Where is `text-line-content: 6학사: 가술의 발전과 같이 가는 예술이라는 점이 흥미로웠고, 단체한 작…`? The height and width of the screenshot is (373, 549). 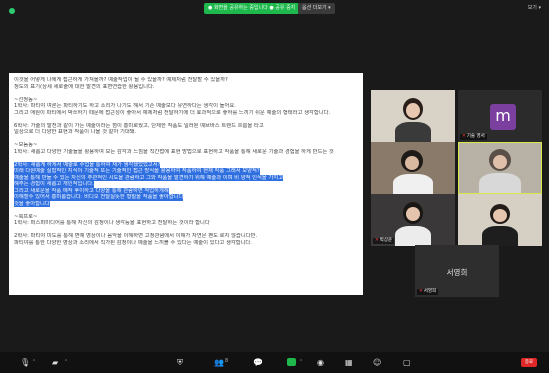 text-line-content: 6학사: 가술의 발전과 같이 가는 예술이라는 점이 흥미로웠고, 단체한 작… is located at coordinates (139, 125).